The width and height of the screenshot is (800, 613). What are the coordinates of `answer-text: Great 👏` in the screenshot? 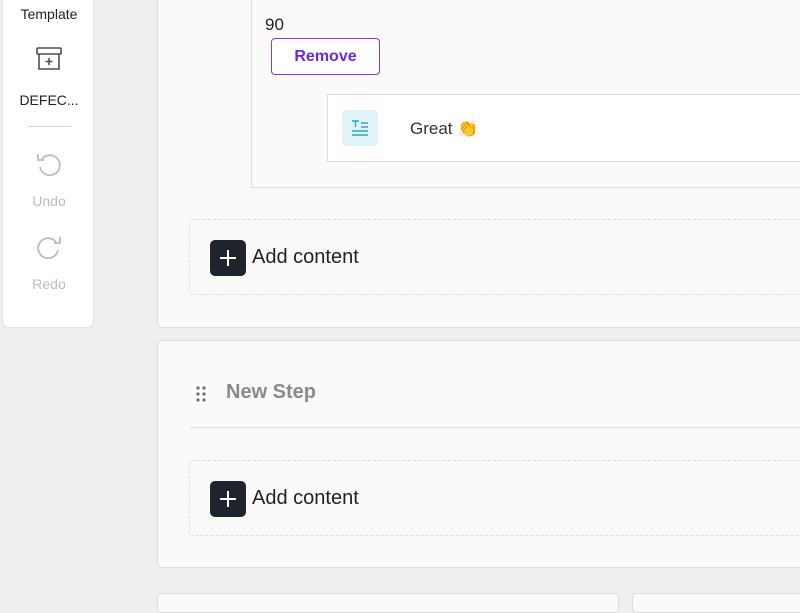 It's located at (444, 128).